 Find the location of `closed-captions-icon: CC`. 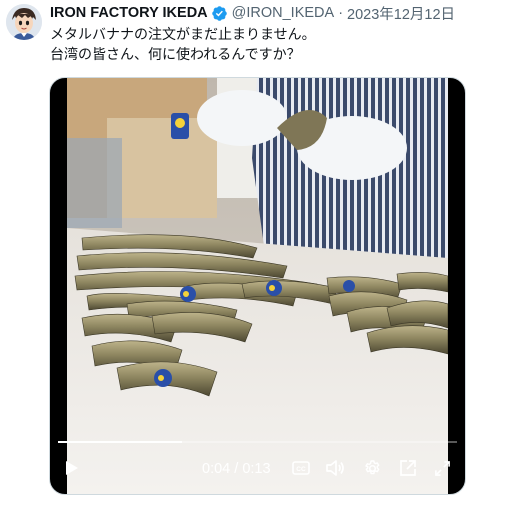

closed-captions-icon: CC is located at coordinates (301, 468).